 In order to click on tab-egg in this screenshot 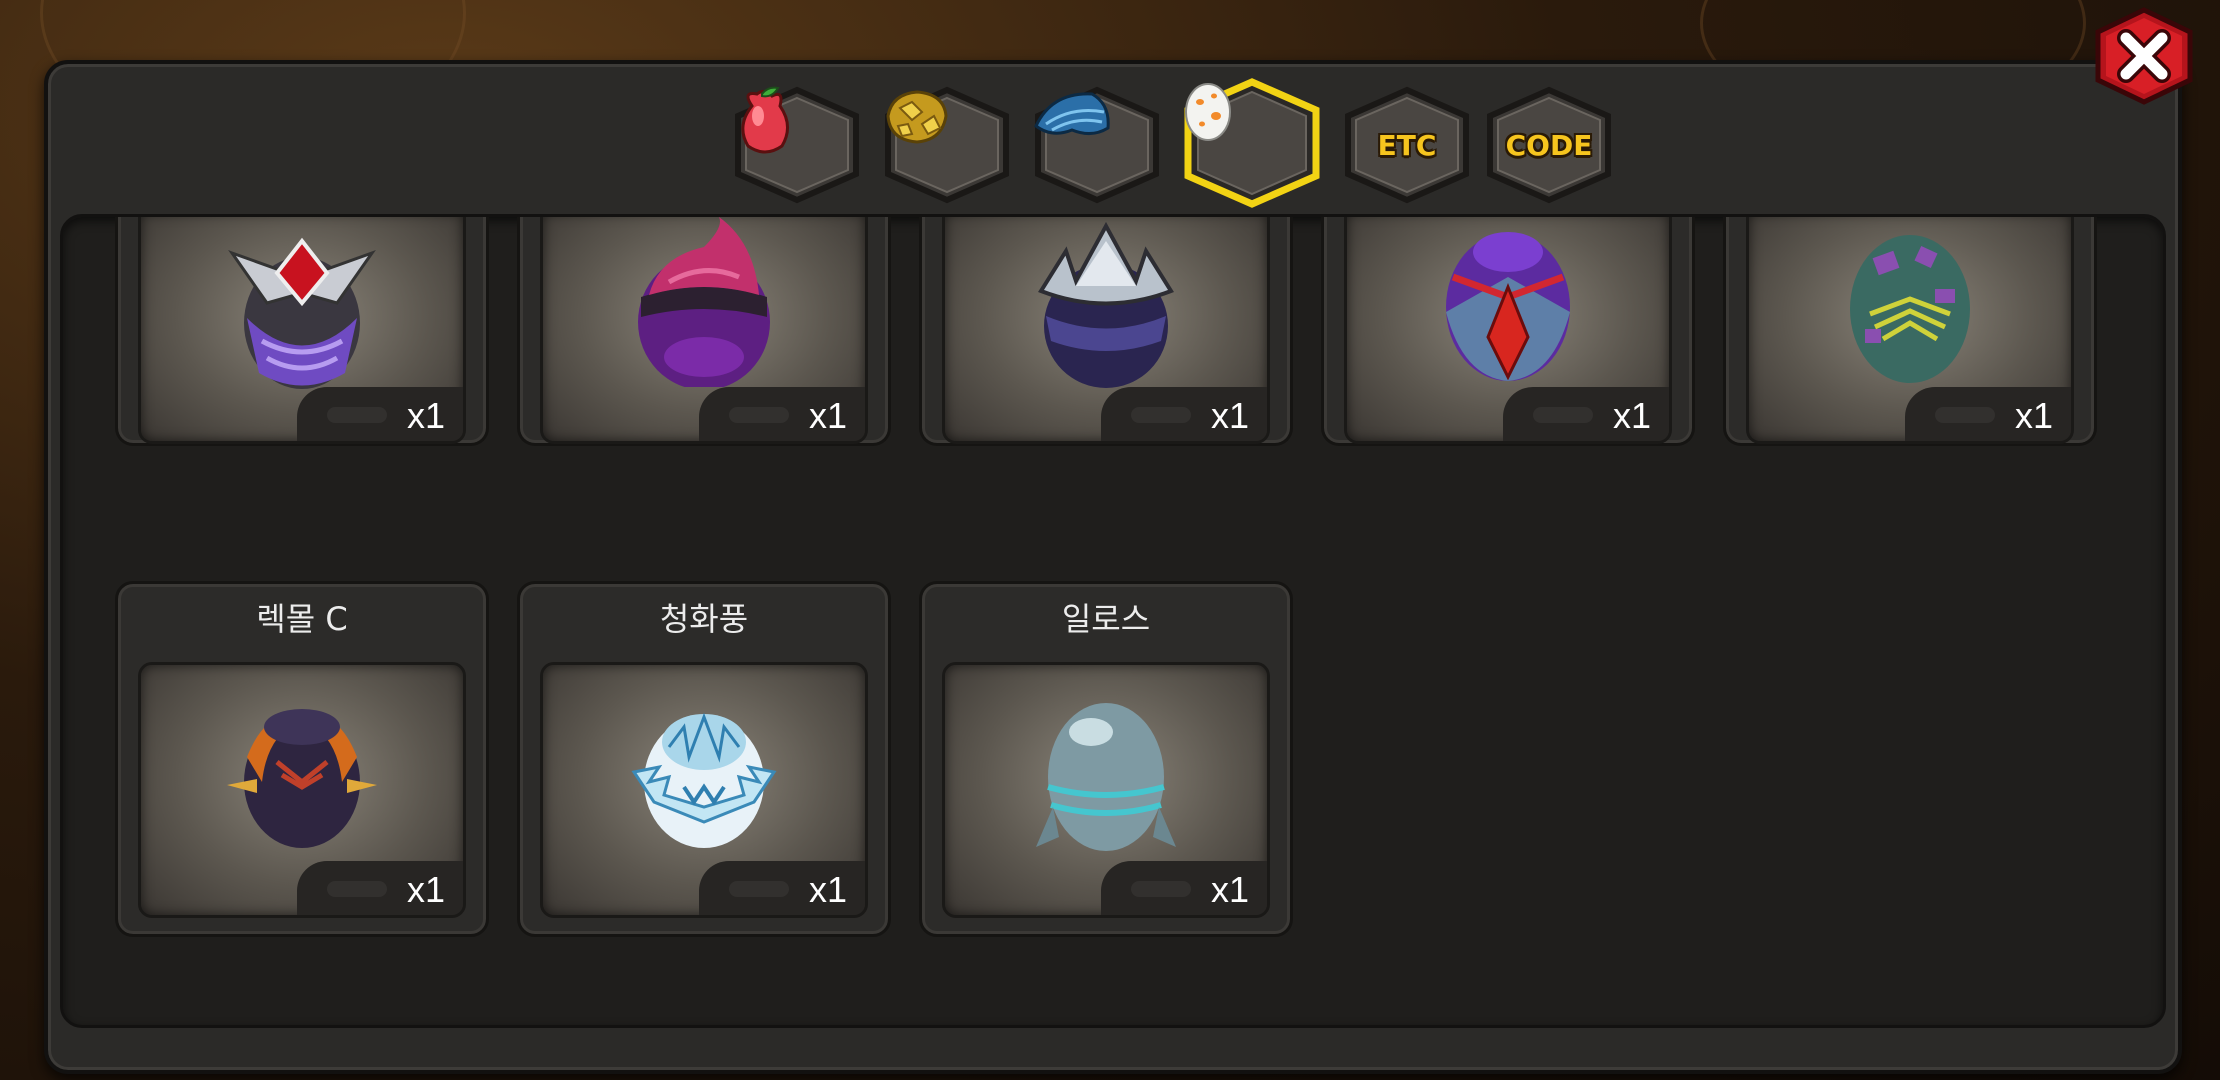, I will do `click(1252, 143)`.